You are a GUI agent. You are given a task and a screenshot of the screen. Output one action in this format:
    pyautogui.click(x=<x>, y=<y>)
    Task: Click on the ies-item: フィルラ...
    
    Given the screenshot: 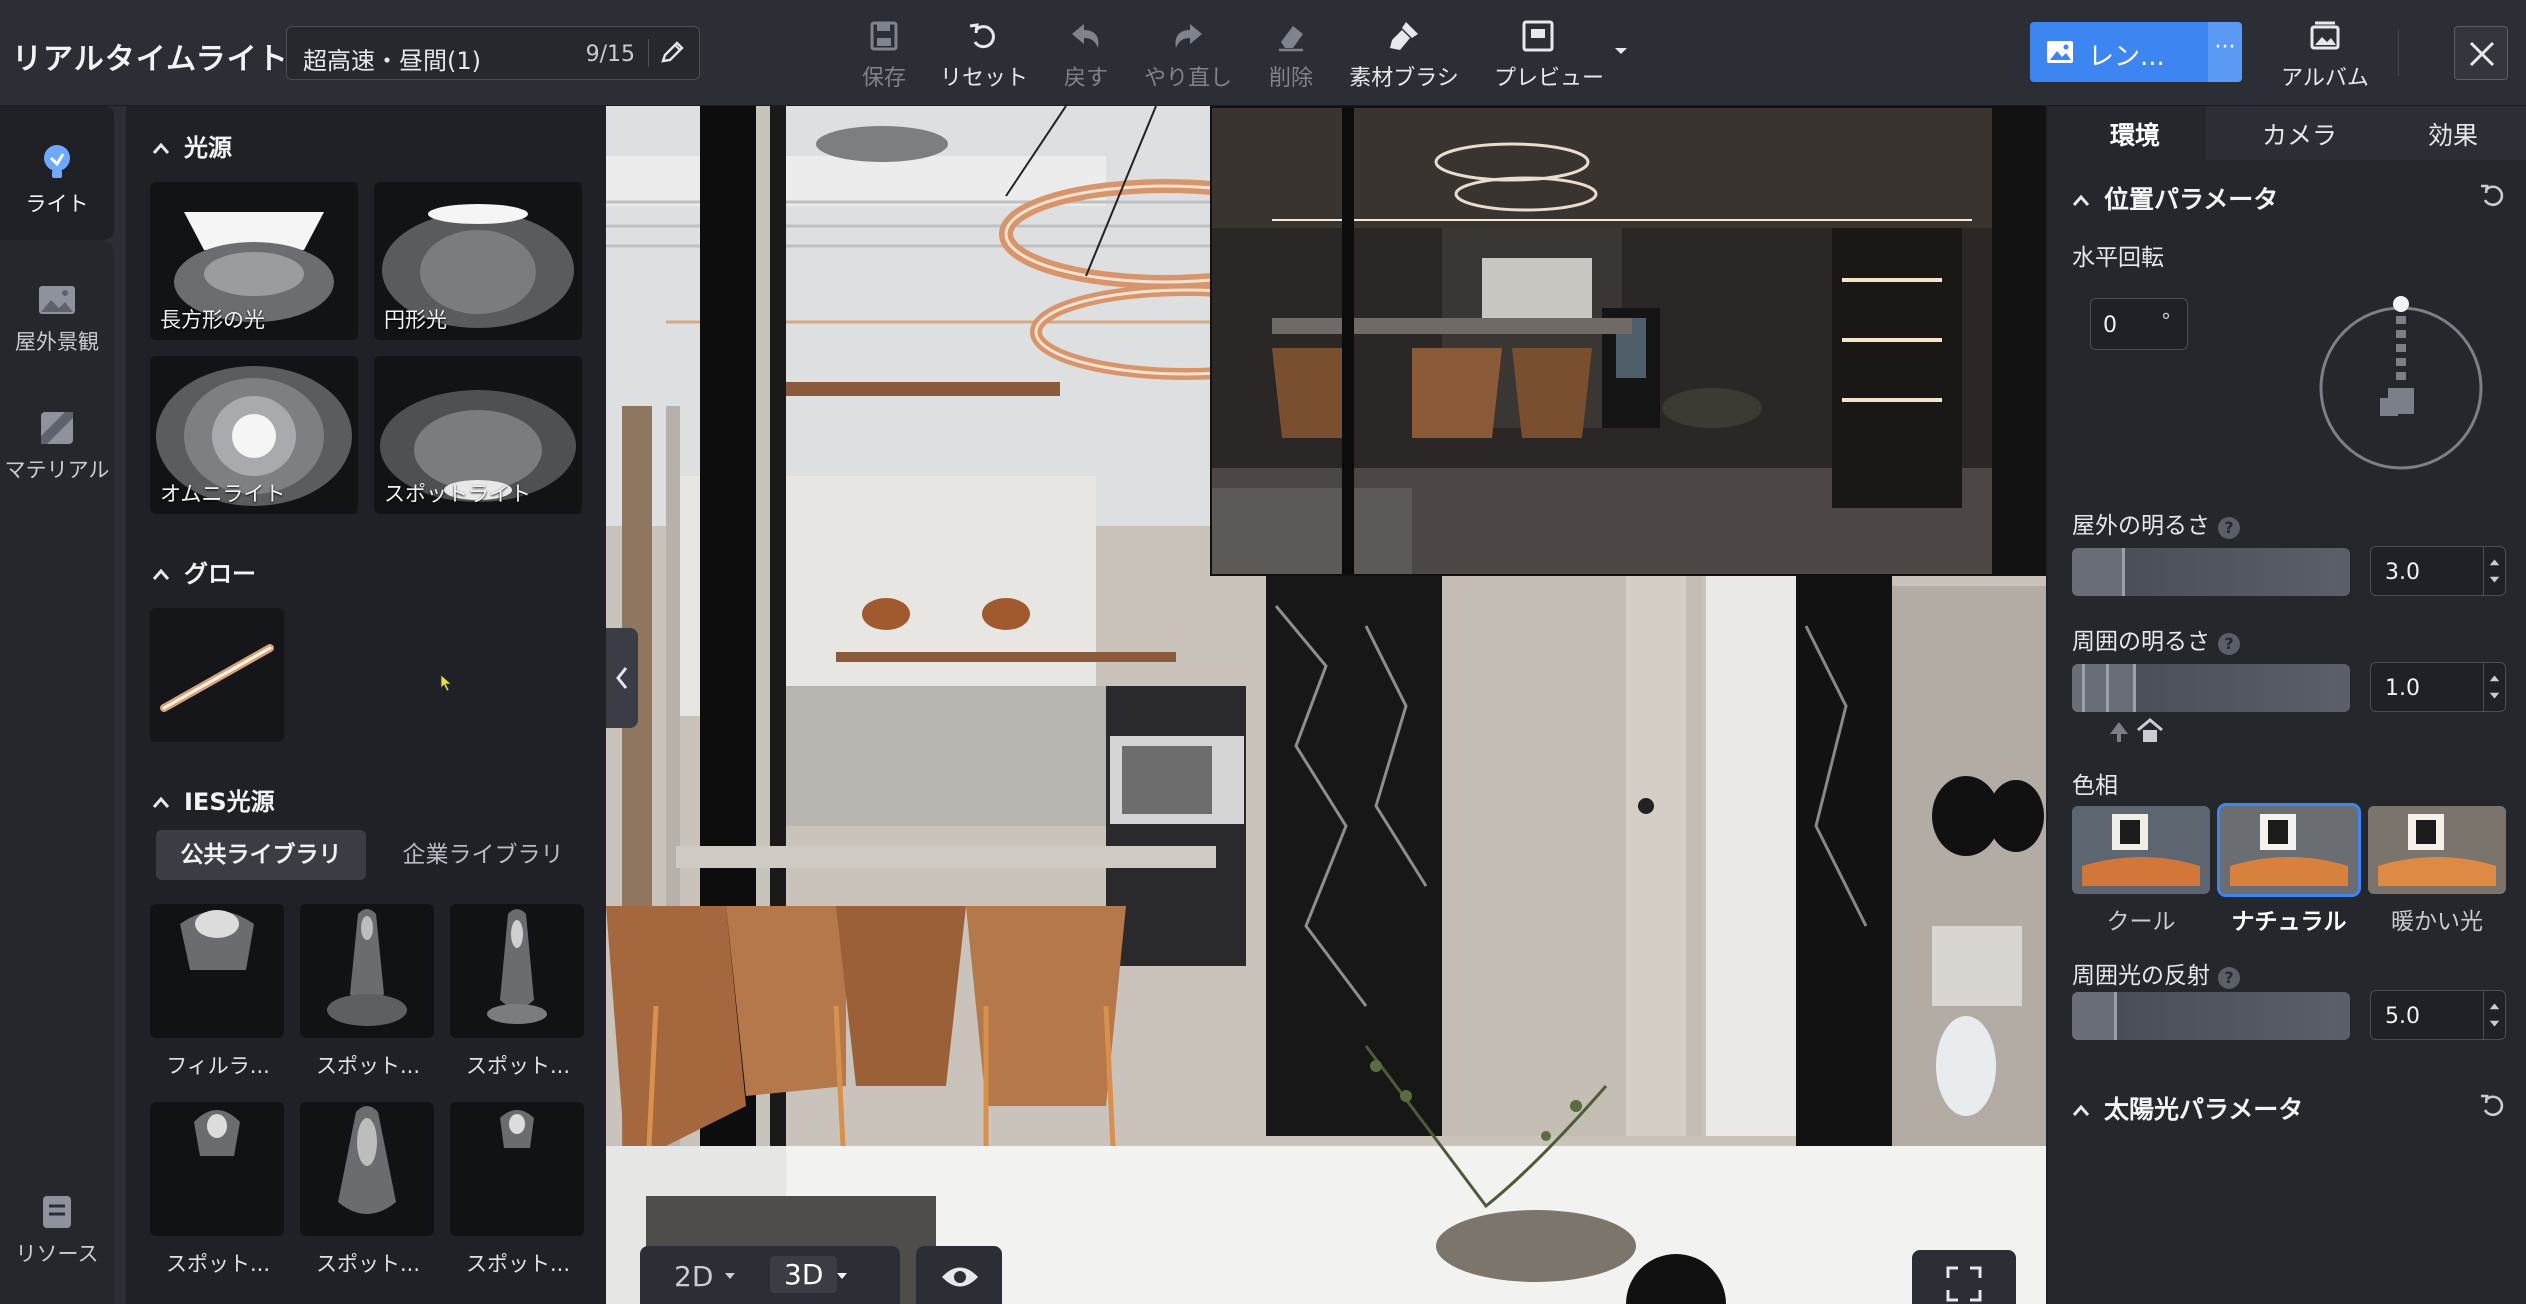 What is the action you would take?
    pyautogui.click(x=217, y=991)
    